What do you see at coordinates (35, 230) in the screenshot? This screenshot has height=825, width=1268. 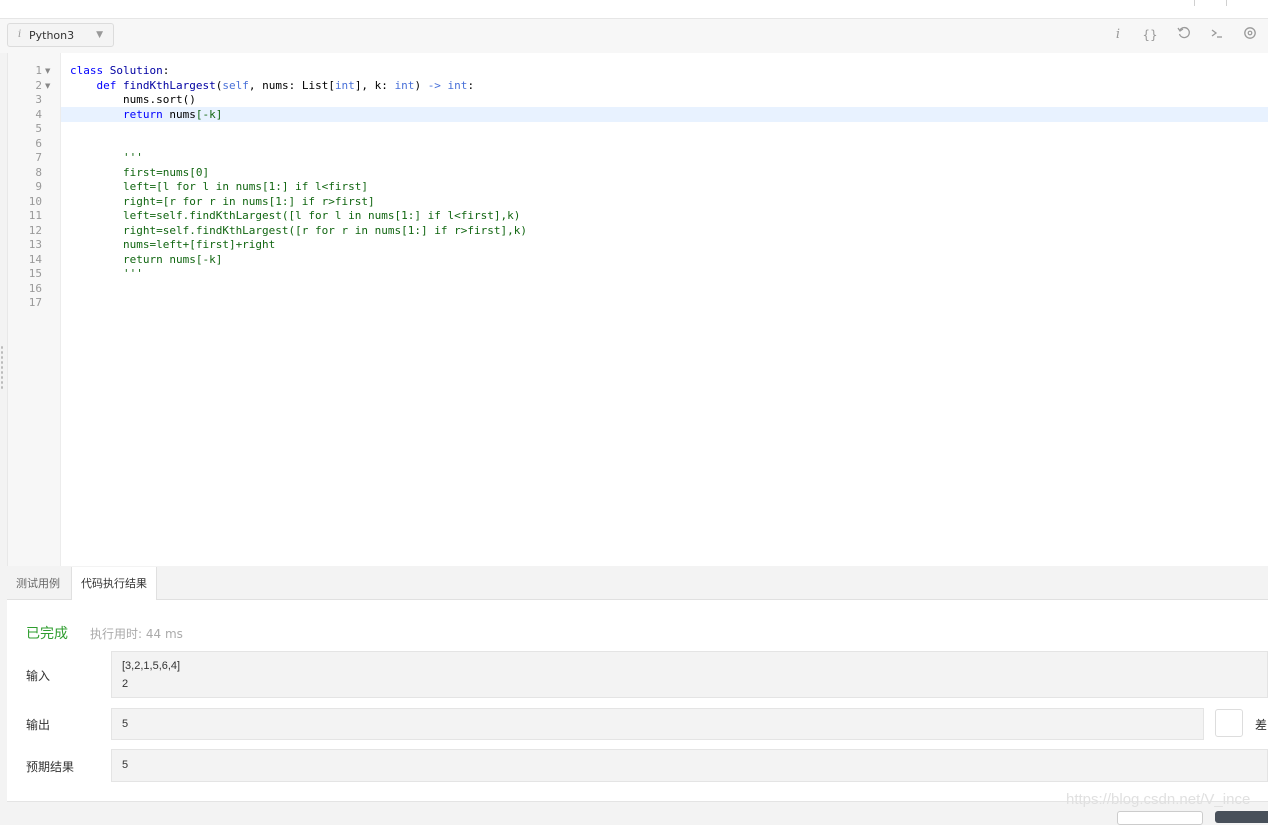 I see `line-number: 12` at bounding box center [35, 230].